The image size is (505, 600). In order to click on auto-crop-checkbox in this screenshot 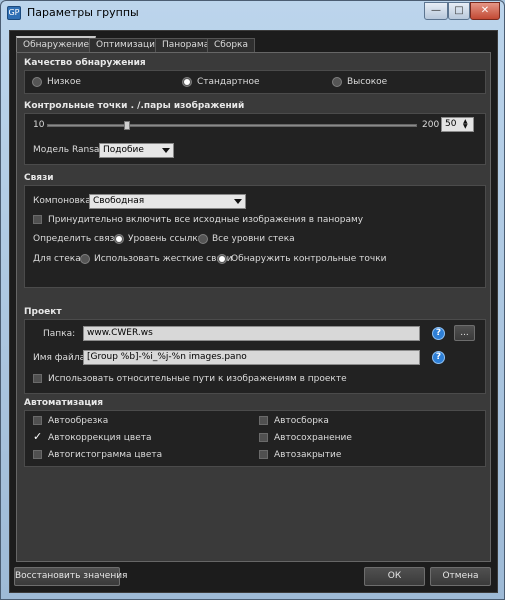, I will do `click(37, 420)`.